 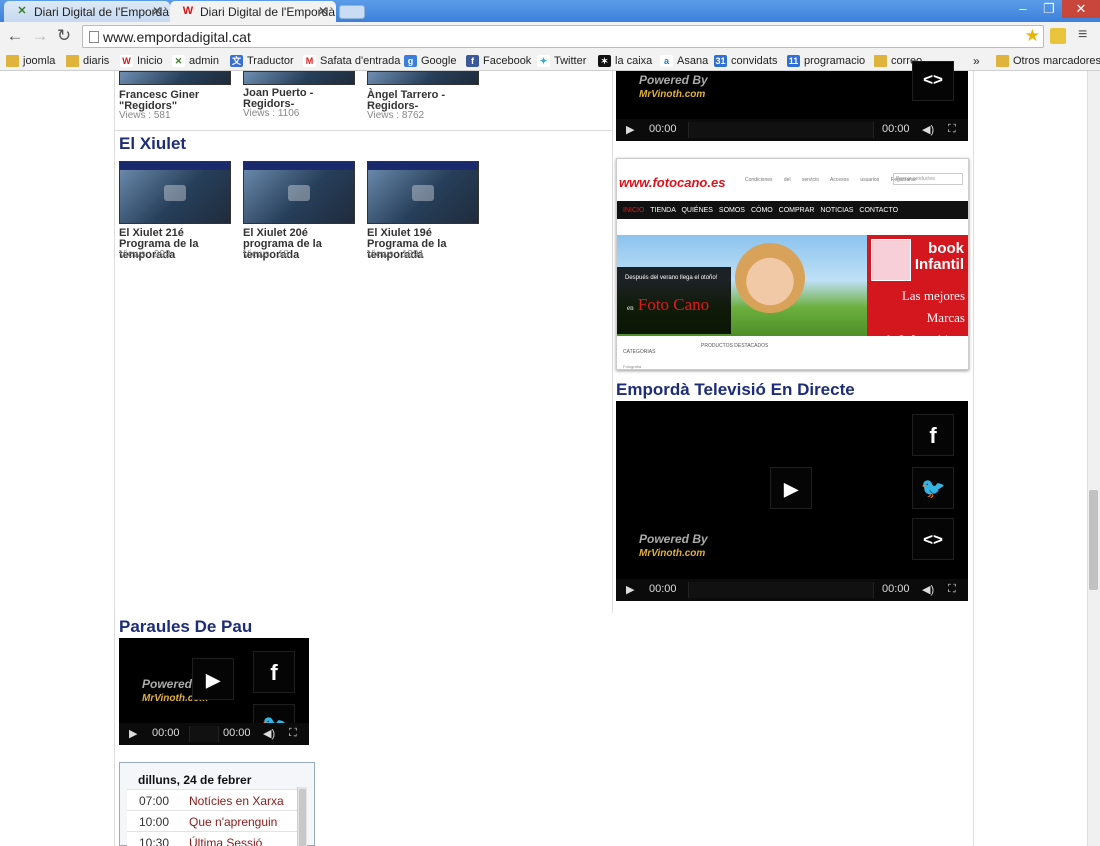 What do you see at coordinates (352, 12) in the screenshot?
I see `new-tab-button` at bounding box center [352, 12].